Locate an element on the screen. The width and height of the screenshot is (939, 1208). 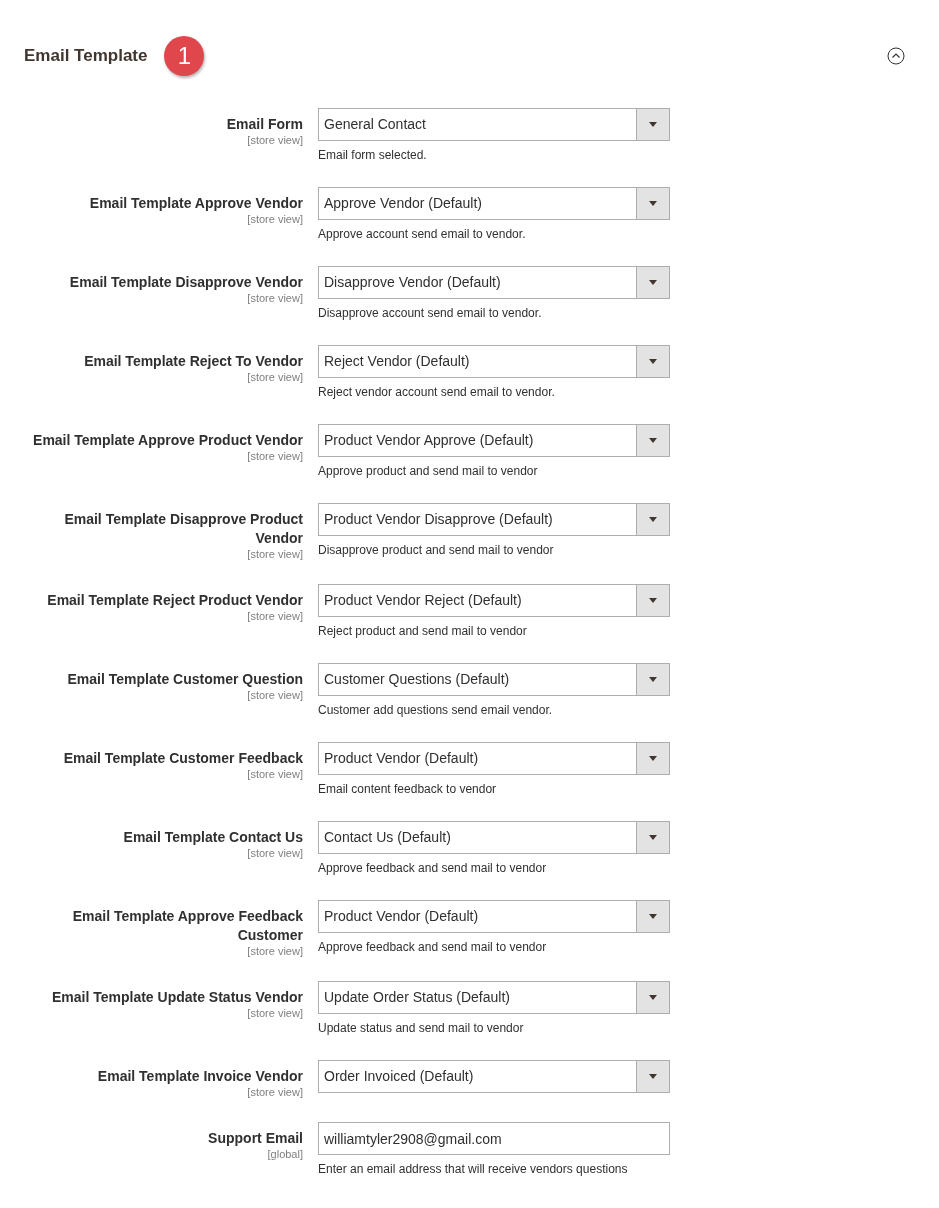
select-field: General Contact is located at coordinates (494, 124).